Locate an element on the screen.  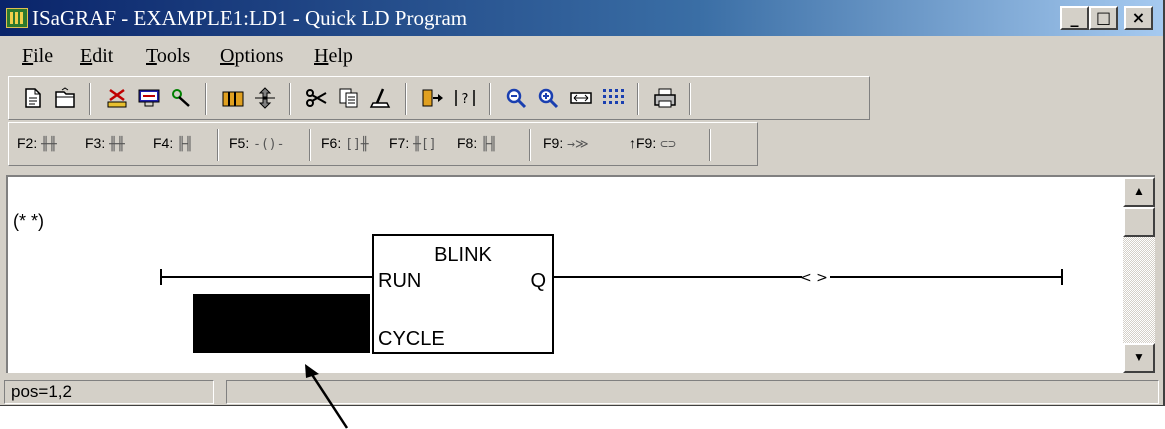
f4-parallel-contact-button: F4: ╟╢ is located at coordinates (173, 143).